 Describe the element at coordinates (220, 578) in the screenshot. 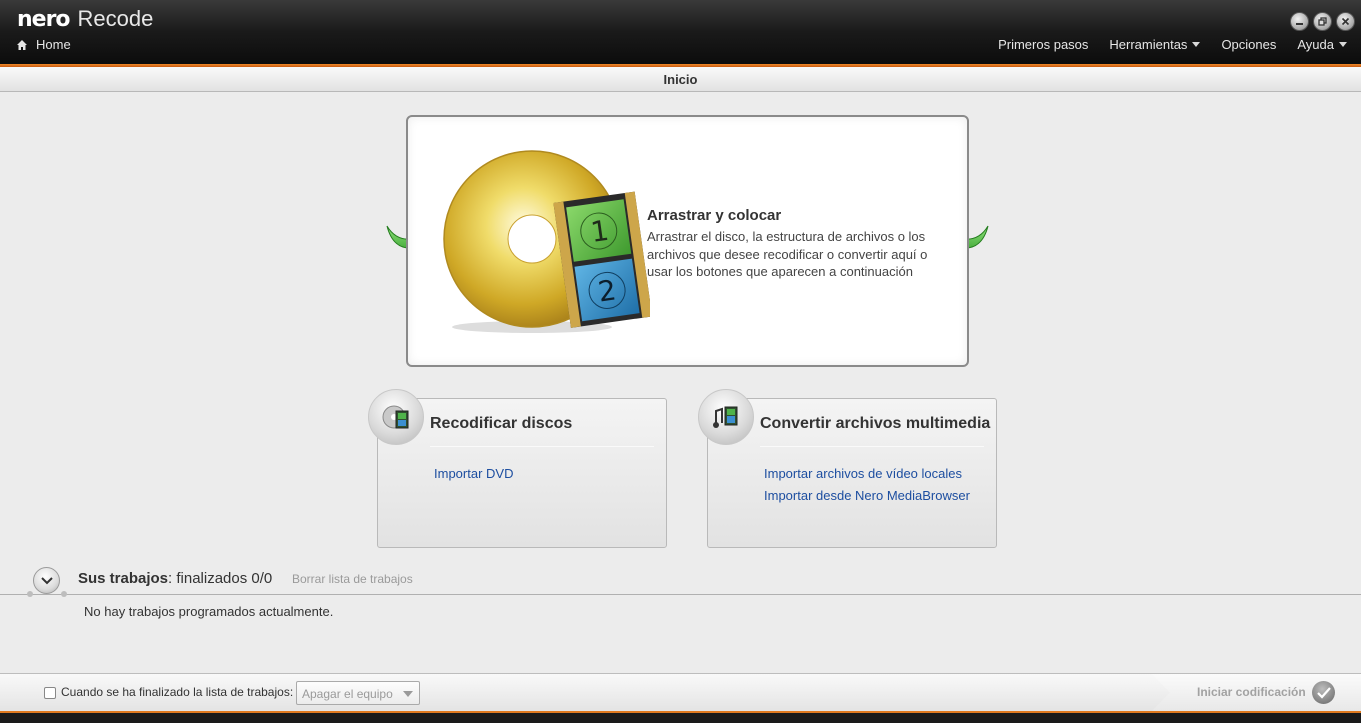

I see `jobs-status: : finalizados 0/0` at that location.